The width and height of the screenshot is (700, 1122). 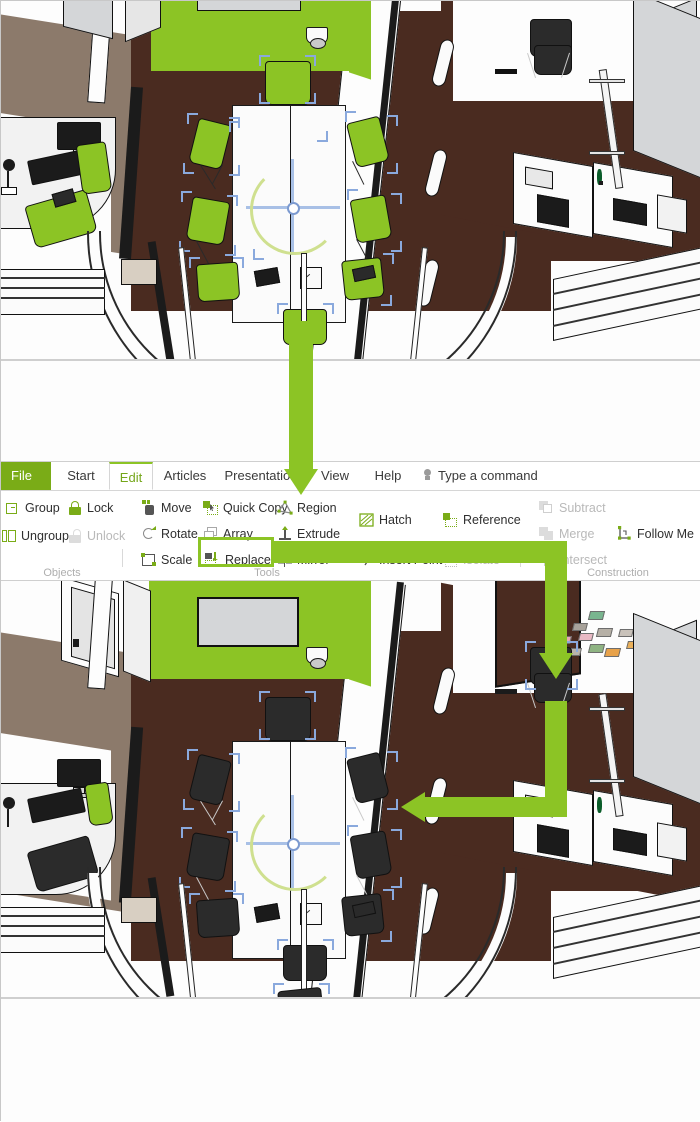 I want to click on follow-me-button: Follow Me, so click(x=655, y=534).